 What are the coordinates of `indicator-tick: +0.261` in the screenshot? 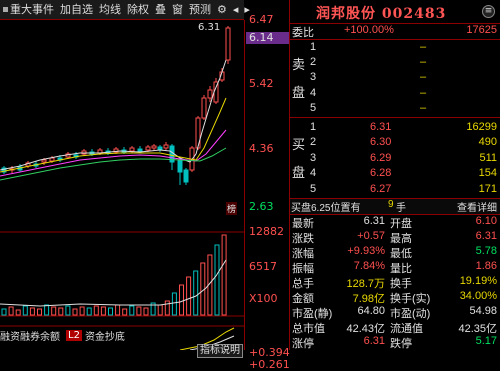 It's located at (269, 364).